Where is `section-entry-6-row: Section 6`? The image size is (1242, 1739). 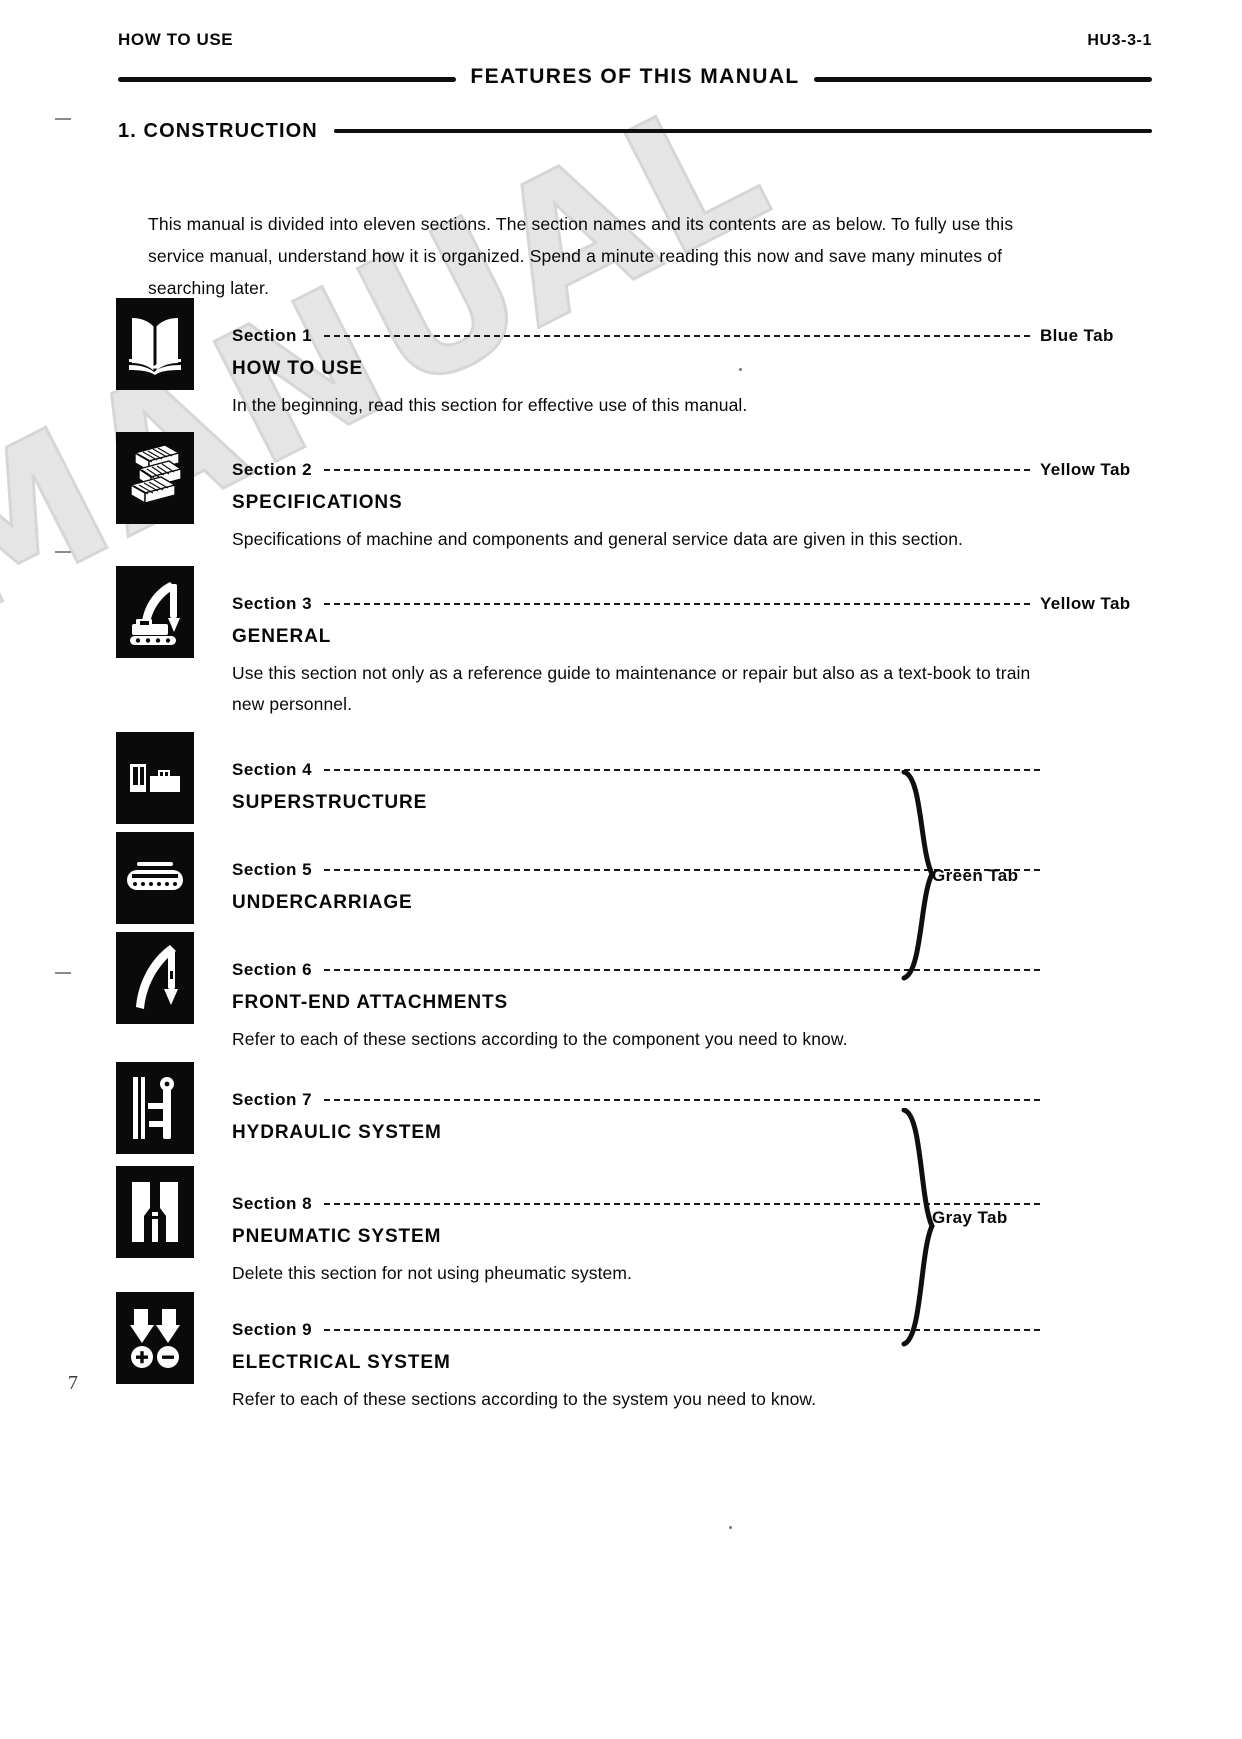
section-entry-6-row: Section 6 is located at coordinates (691, 970).